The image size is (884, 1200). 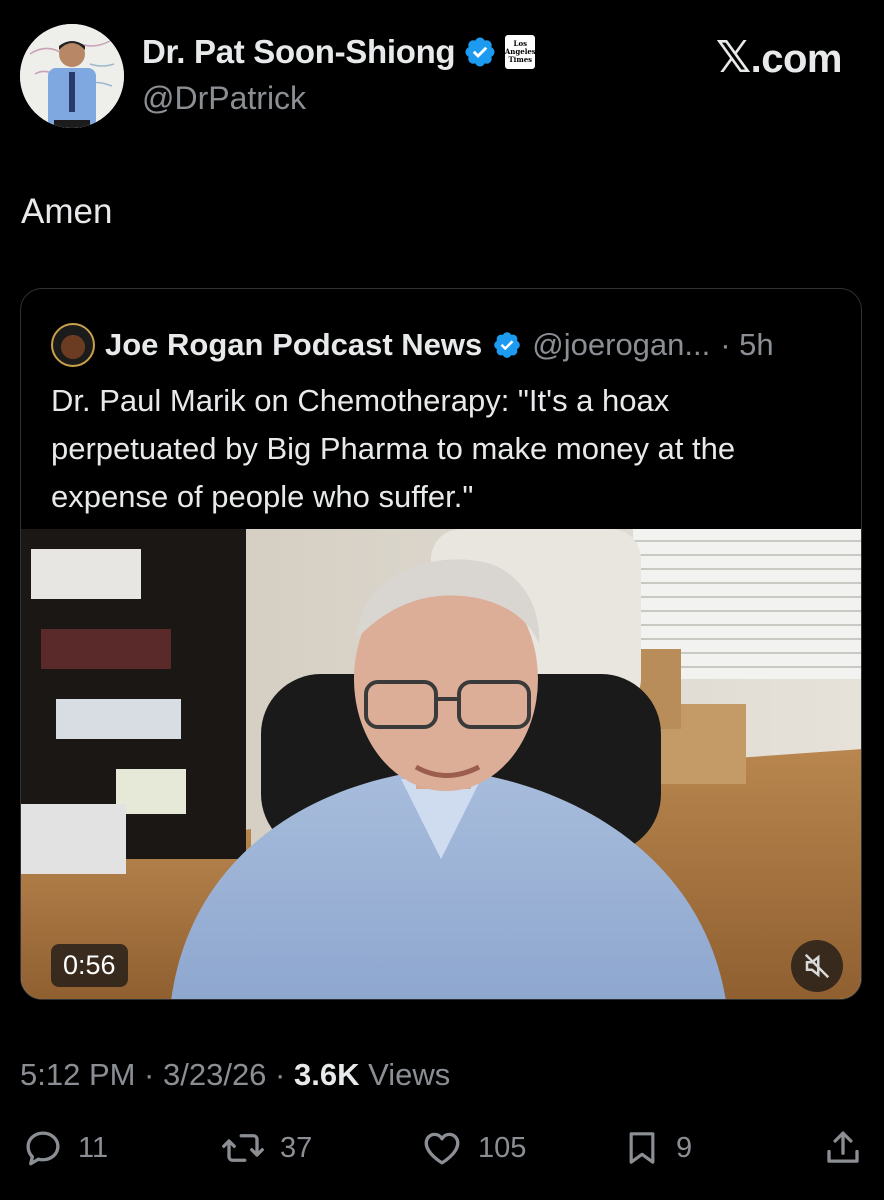 I want to click on video-duration: 0:56, so click(x=89, y=965).